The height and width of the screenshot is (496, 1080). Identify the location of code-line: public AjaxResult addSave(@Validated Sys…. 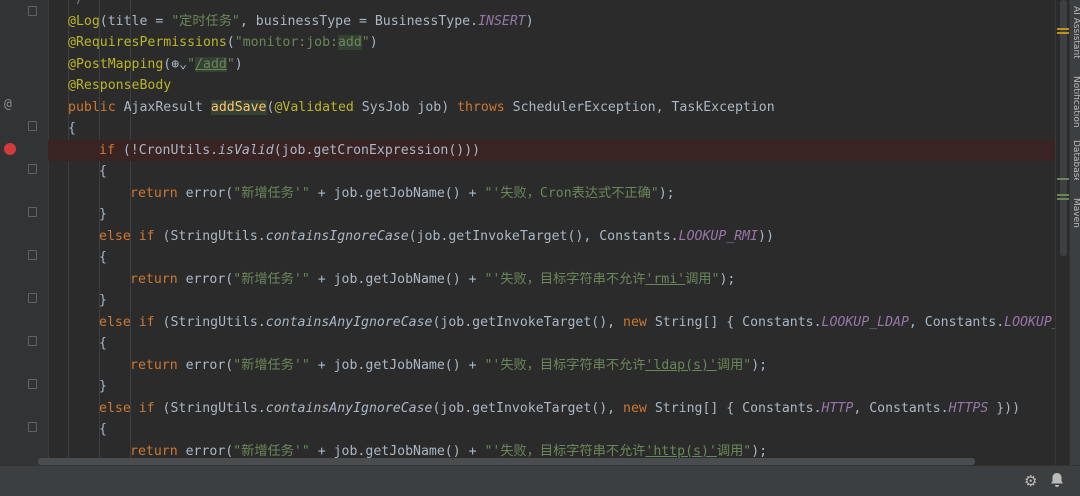
(551, 108).